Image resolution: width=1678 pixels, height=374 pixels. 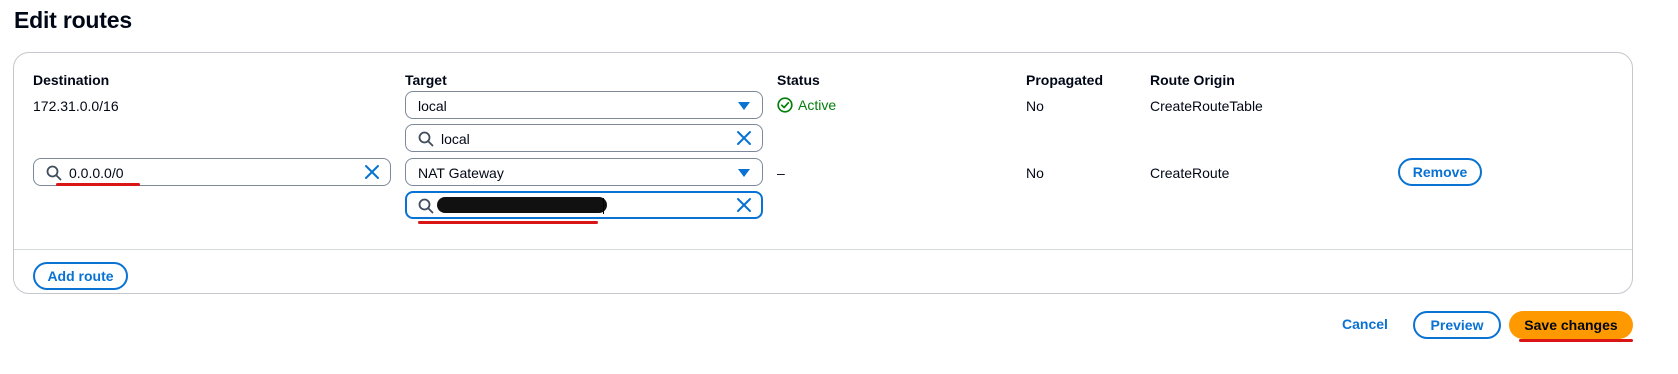 I want to click on route-1-target-search-text: local, so click(x=455, y=139).